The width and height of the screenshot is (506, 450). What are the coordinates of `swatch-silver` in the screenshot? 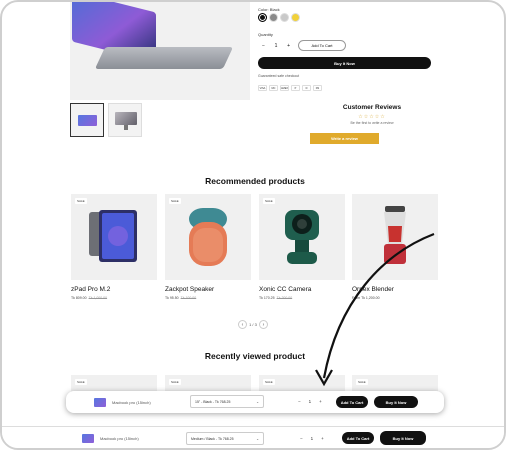 It's located at (284, 17).